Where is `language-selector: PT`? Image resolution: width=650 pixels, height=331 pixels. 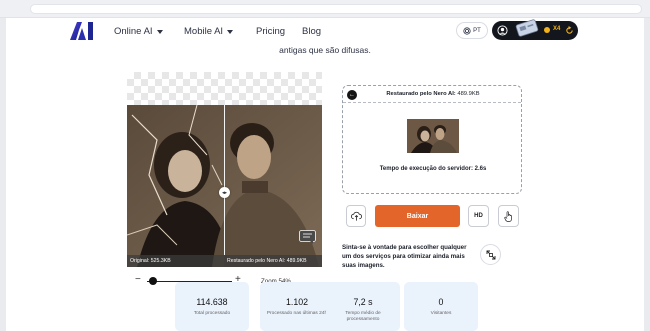 language-selector: PT is located at coordinates (472, 30).